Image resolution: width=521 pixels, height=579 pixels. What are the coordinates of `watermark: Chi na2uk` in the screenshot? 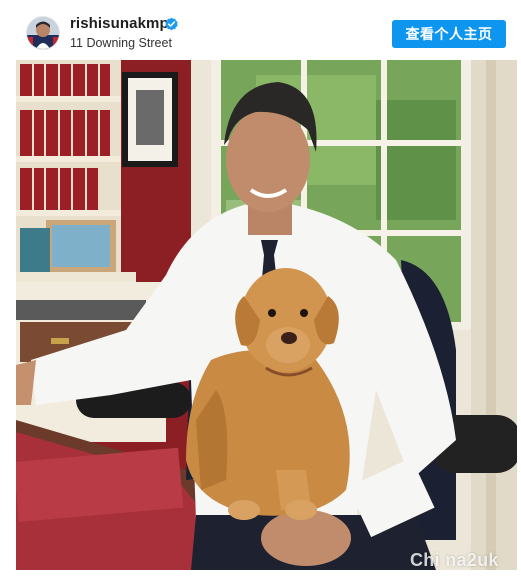 It's located at (454, 560).